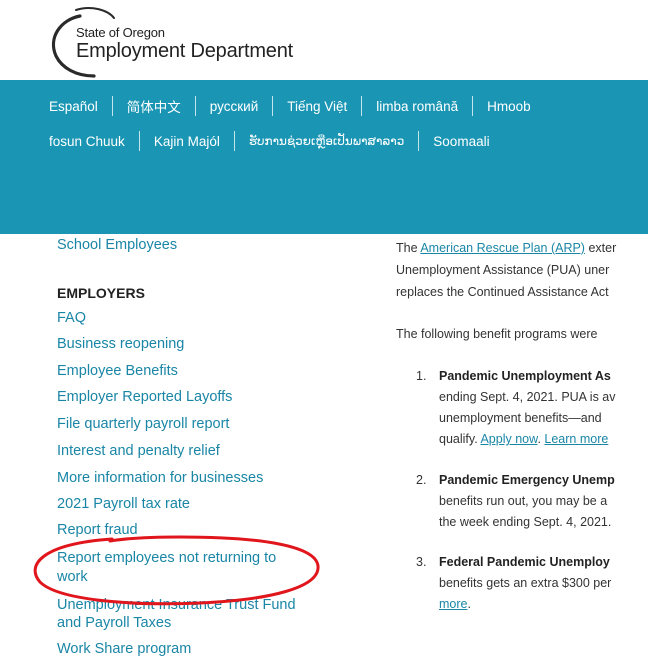  Describe the element at coordinates (461, 141) in the screenshot. I see `language-link-somali: Soomaali` at that location.